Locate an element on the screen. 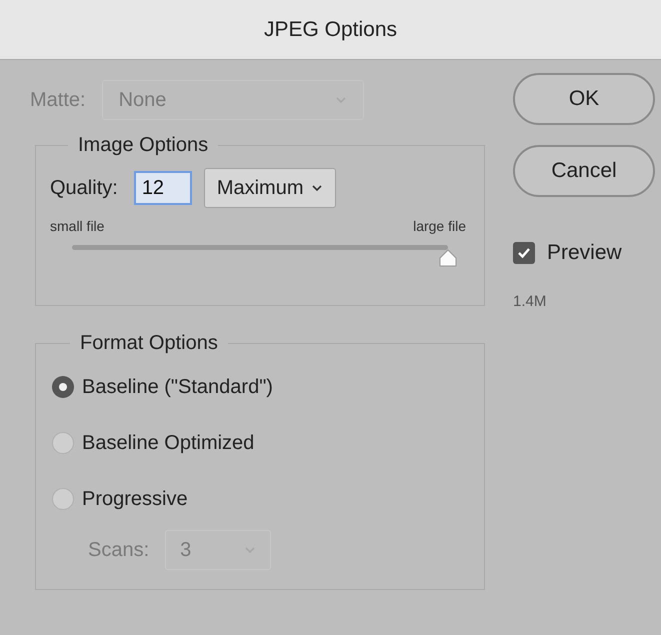 The width and height of the screenshot is (661, 635). radio-option: Progressive is located at coordinates (260, 499).